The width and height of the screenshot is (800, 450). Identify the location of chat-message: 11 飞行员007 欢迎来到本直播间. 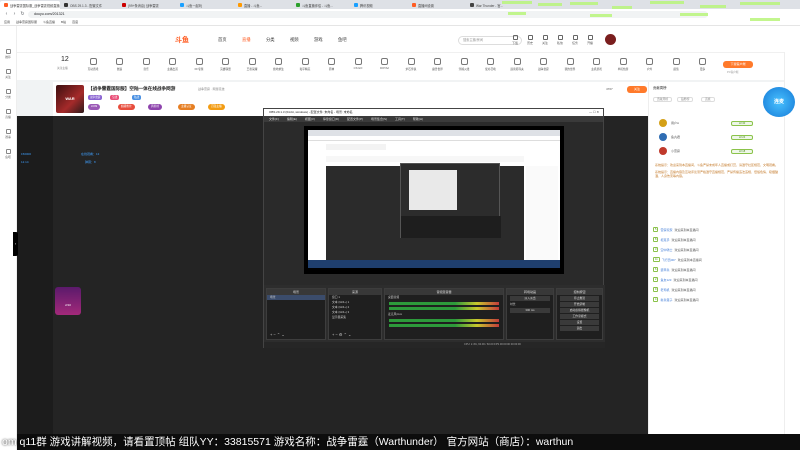
(677, 259).